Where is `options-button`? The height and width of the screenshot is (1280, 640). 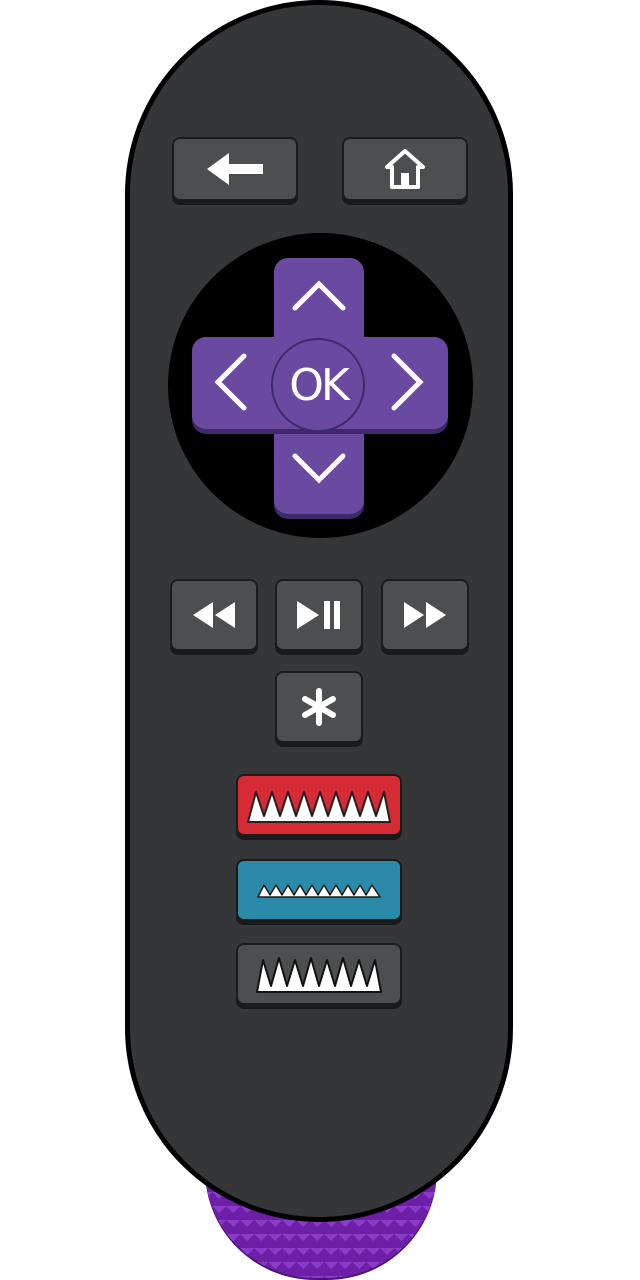 options-button is located at coordinates (319, 707).